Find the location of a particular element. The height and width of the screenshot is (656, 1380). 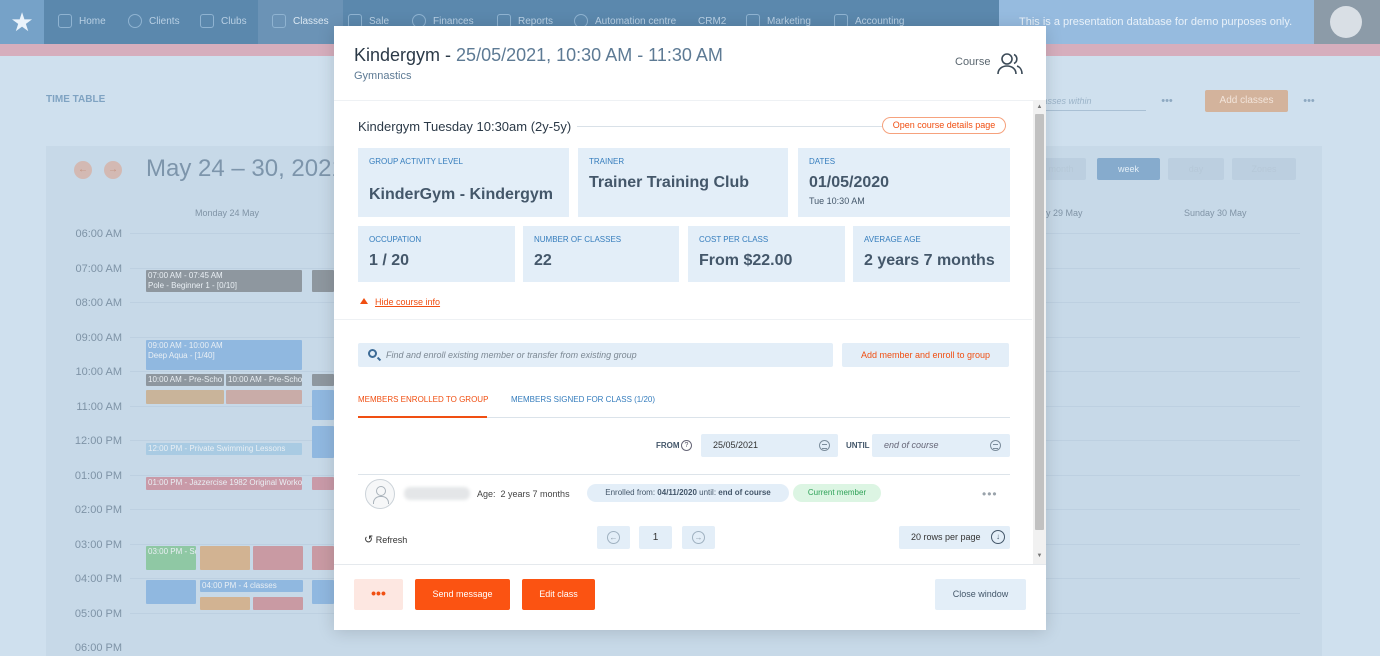

hour-label: 02:00 PM is located at coordinates (98, 510).